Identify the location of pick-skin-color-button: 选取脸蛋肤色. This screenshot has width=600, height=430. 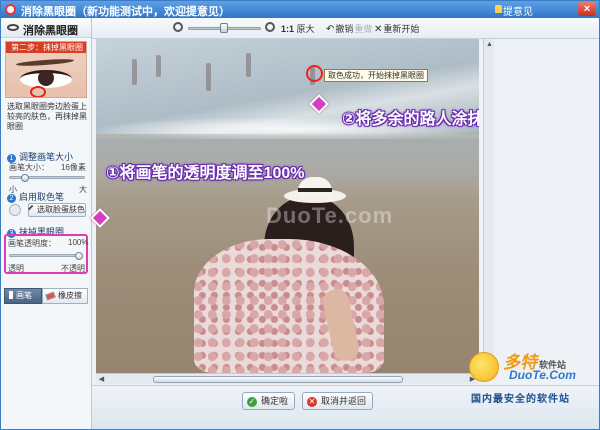
(56, 210).